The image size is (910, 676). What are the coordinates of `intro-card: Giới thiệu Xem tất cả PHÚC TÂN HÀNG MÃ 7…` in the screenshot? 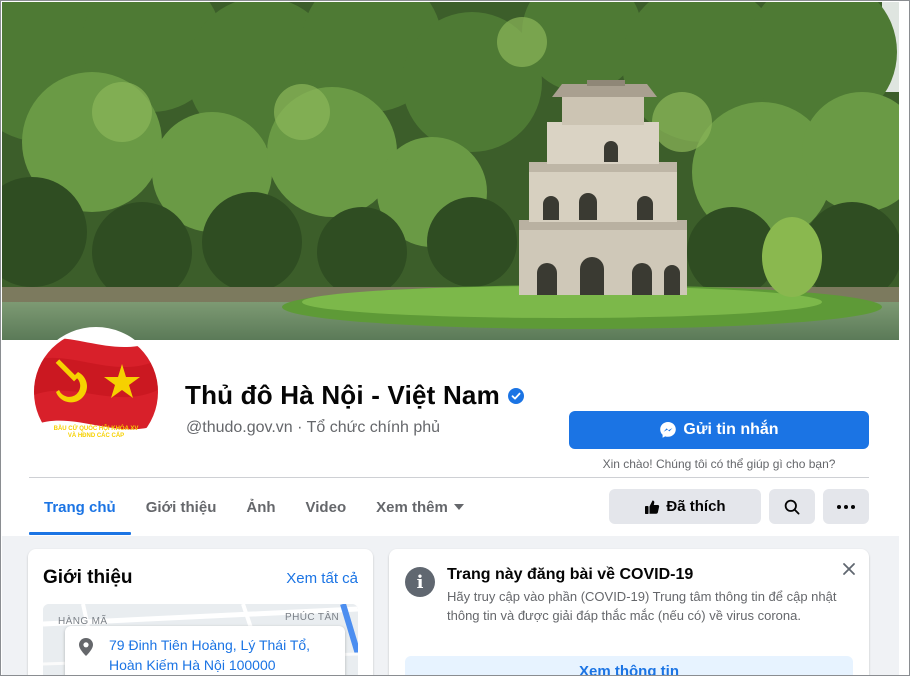 It's located at (200, 612).